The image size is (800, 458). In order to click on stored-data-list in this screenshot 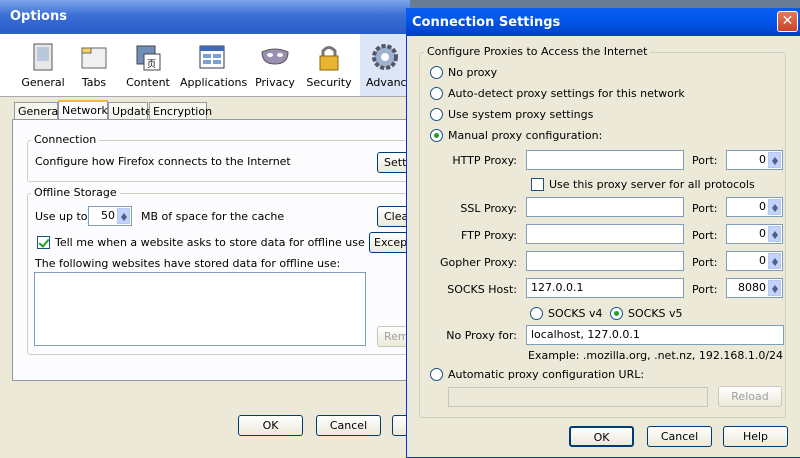, I will do `click(200, 309)`.